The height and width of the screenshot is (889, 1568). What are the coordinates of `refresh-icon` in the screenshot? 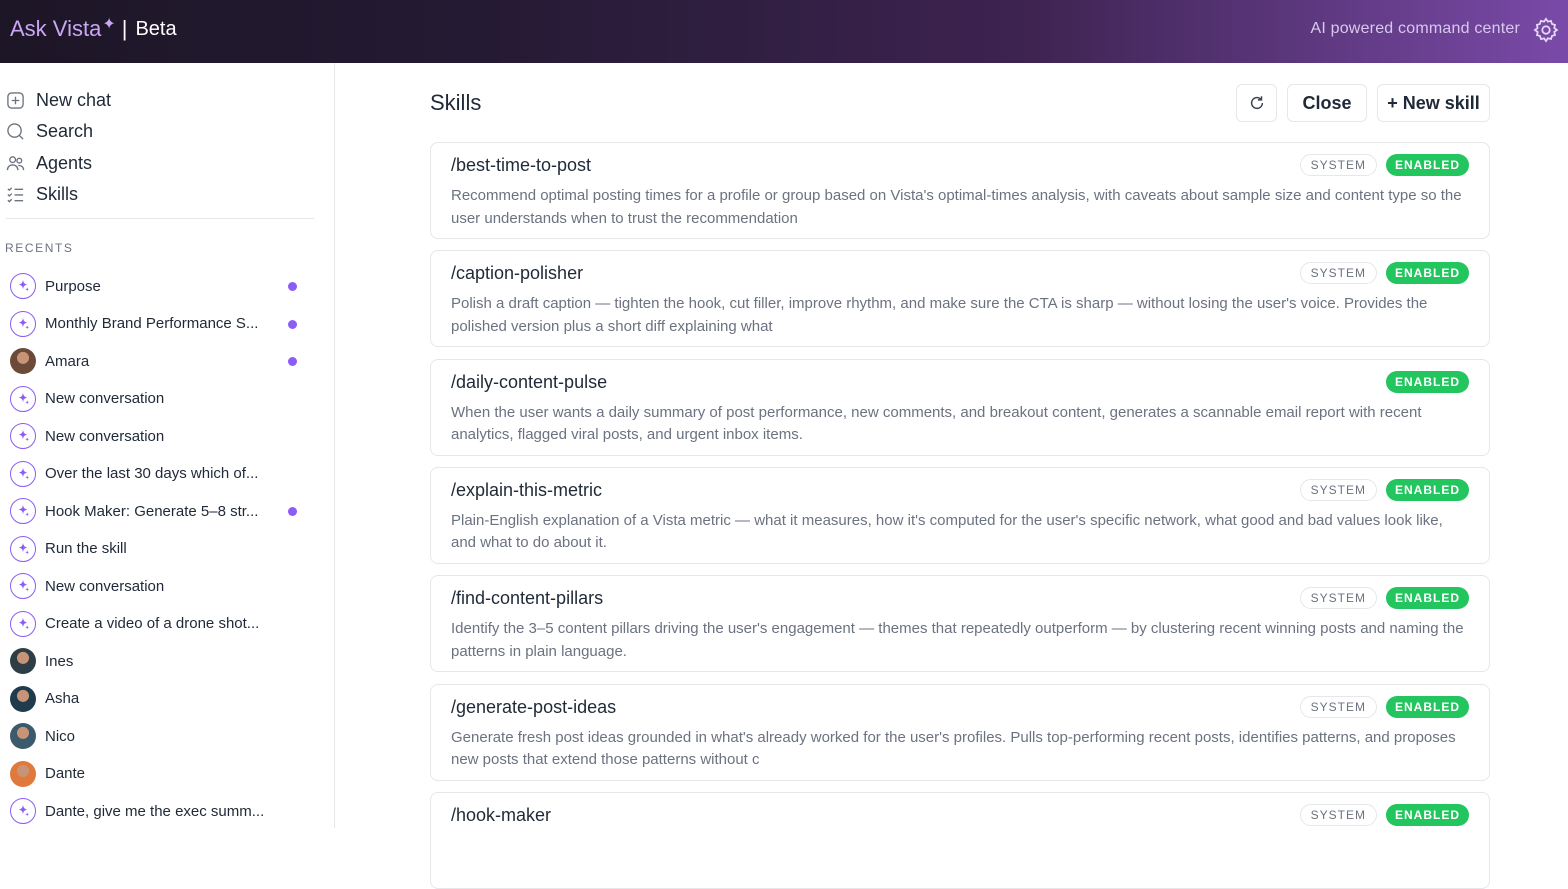 It's located at (1256, 103).